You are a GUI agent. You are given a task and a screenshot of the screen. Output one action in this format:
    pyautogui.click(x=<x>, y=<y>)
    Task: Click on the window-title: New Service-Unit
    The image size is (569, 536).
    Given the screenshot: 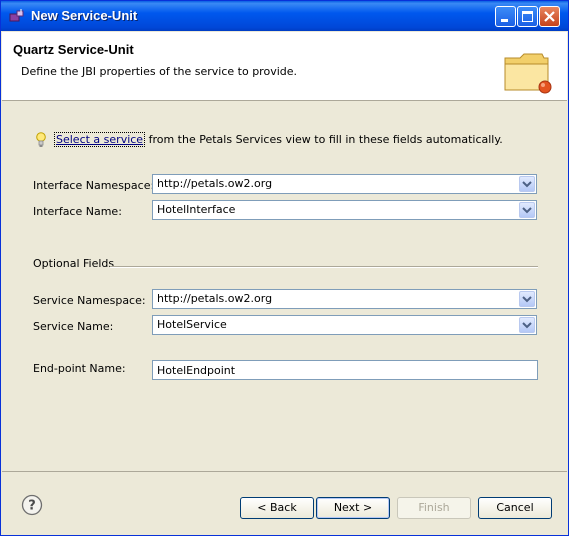 What is the action you would take?
    pyautogui.click(x=84, y=15)
    